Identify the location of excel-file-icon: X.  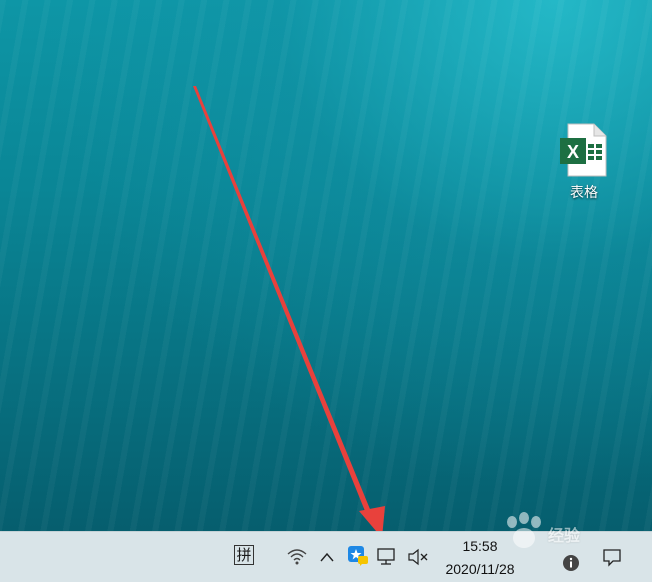
(583, 150).